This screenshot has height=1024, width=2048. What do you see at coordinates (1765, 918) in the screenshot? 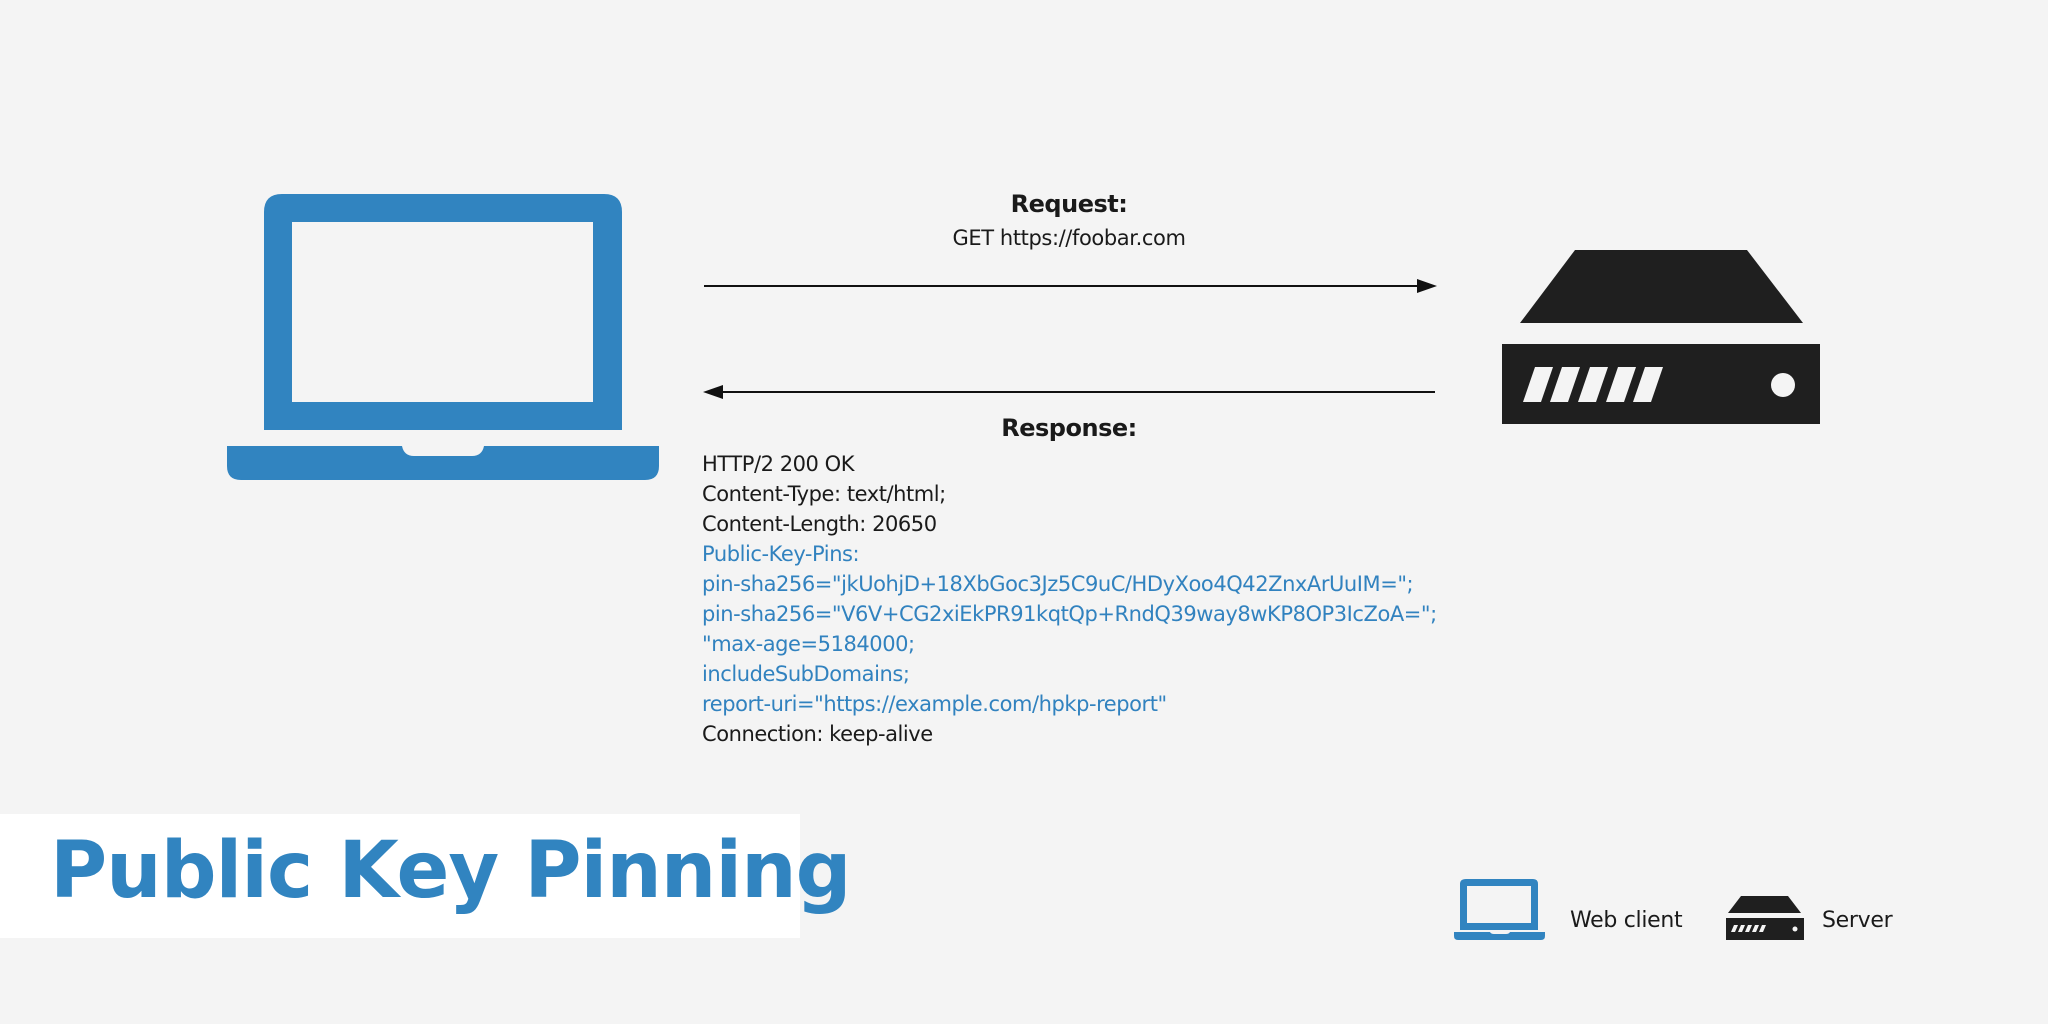
I see `legend-server-icon` at bounding box center [1765, 918].